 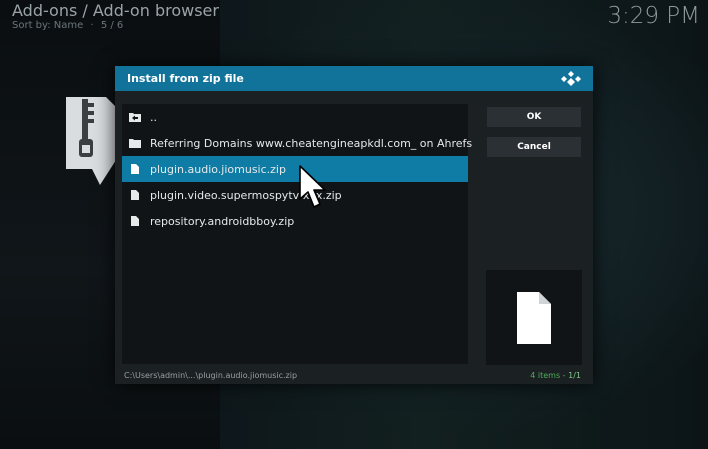 What do you see at coordinates (48, 25) in the screenshot?
I see `sort-label: Sort by: Name` at bounding box center [48, 25].